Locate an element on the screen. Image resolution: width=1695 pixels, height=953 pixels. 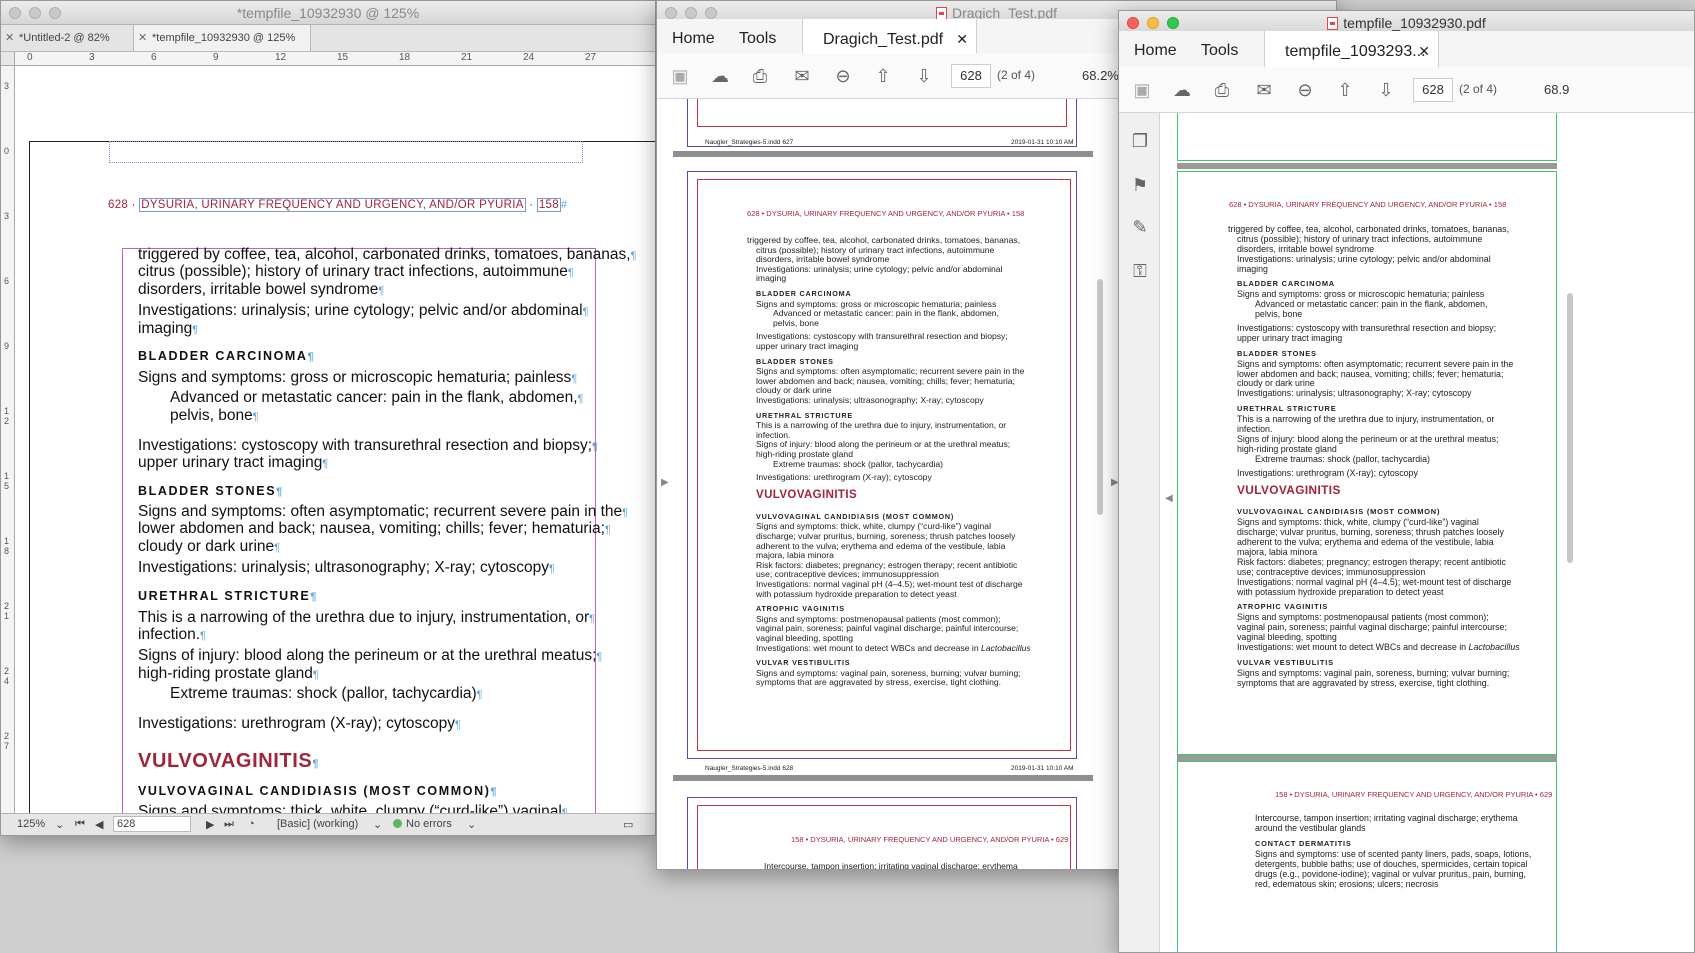
vertical-ruler: 303691 21 51 82 12 42 7 is located at coordinates (8, 439).